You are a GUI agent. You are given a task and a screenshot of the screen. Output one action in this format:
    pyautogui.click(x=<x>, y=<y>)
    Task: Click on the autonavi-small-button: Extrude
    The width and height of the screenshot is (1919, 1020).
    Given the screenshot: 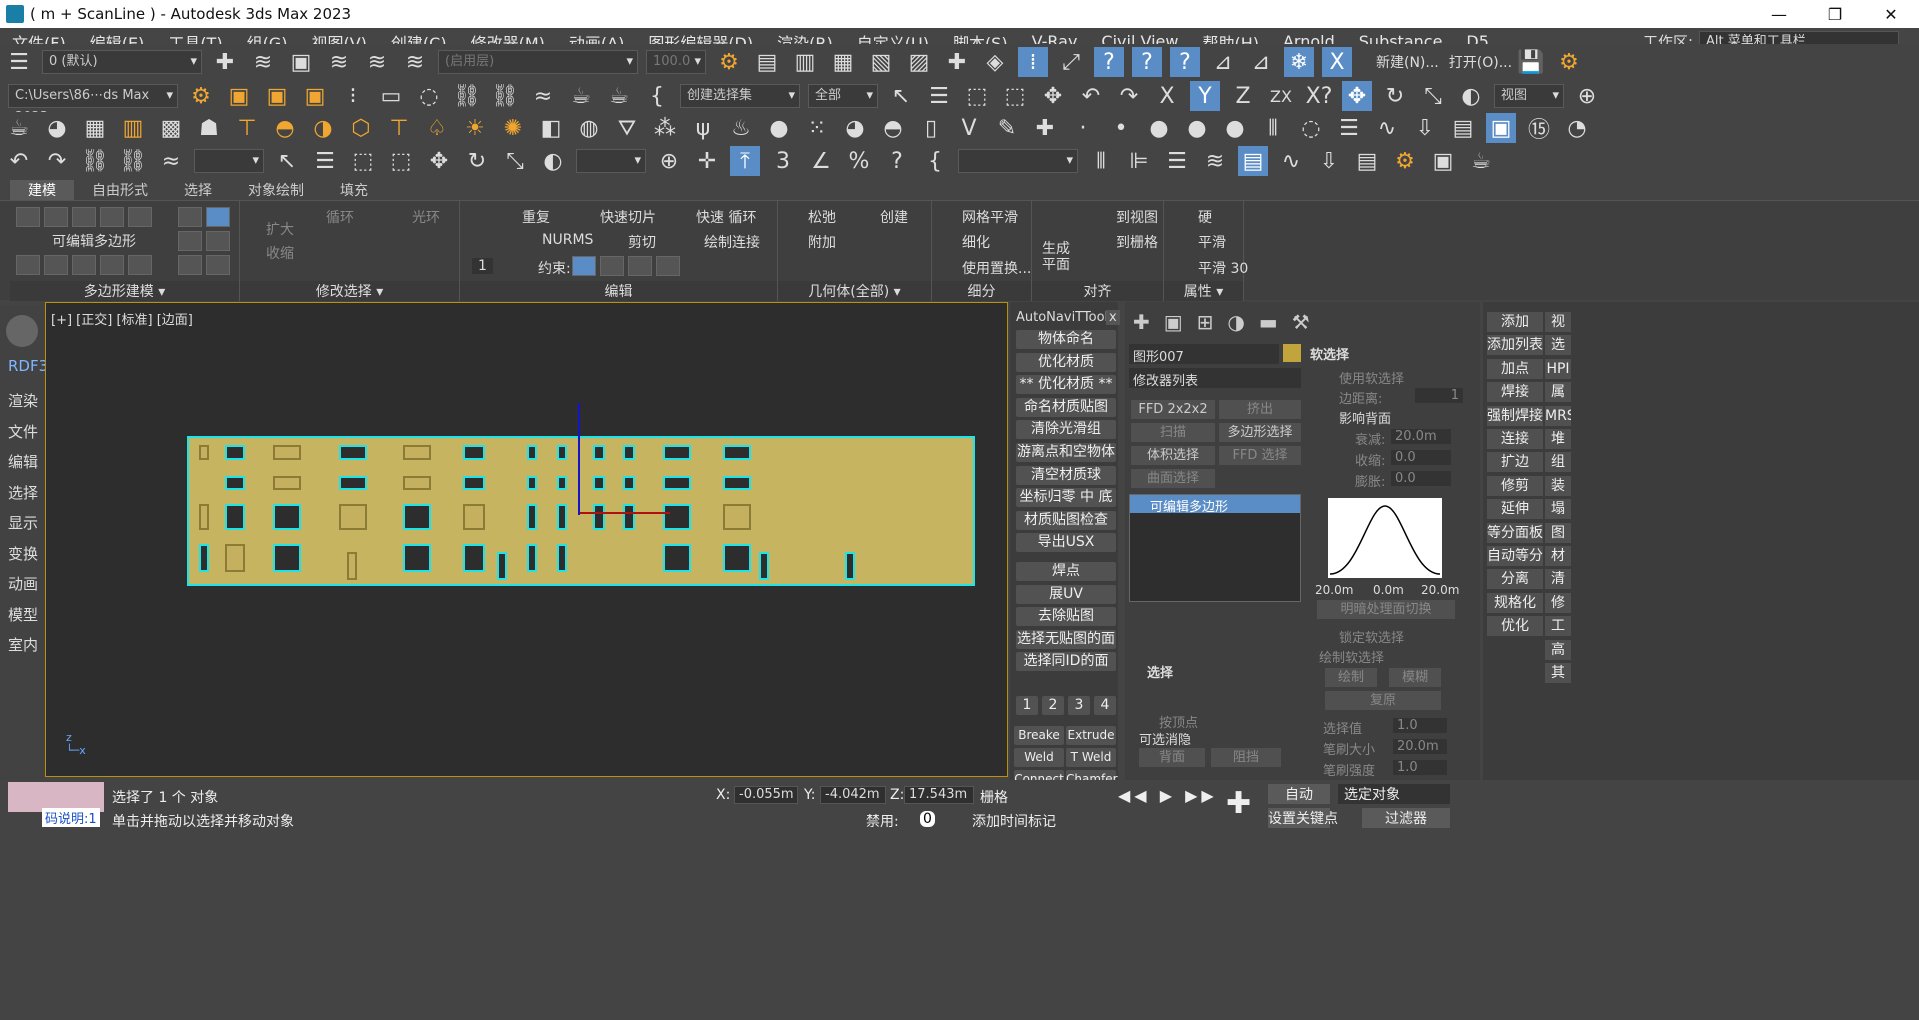 What is the action you would take?
    pyautogui.click(x=1091, y=735)
    